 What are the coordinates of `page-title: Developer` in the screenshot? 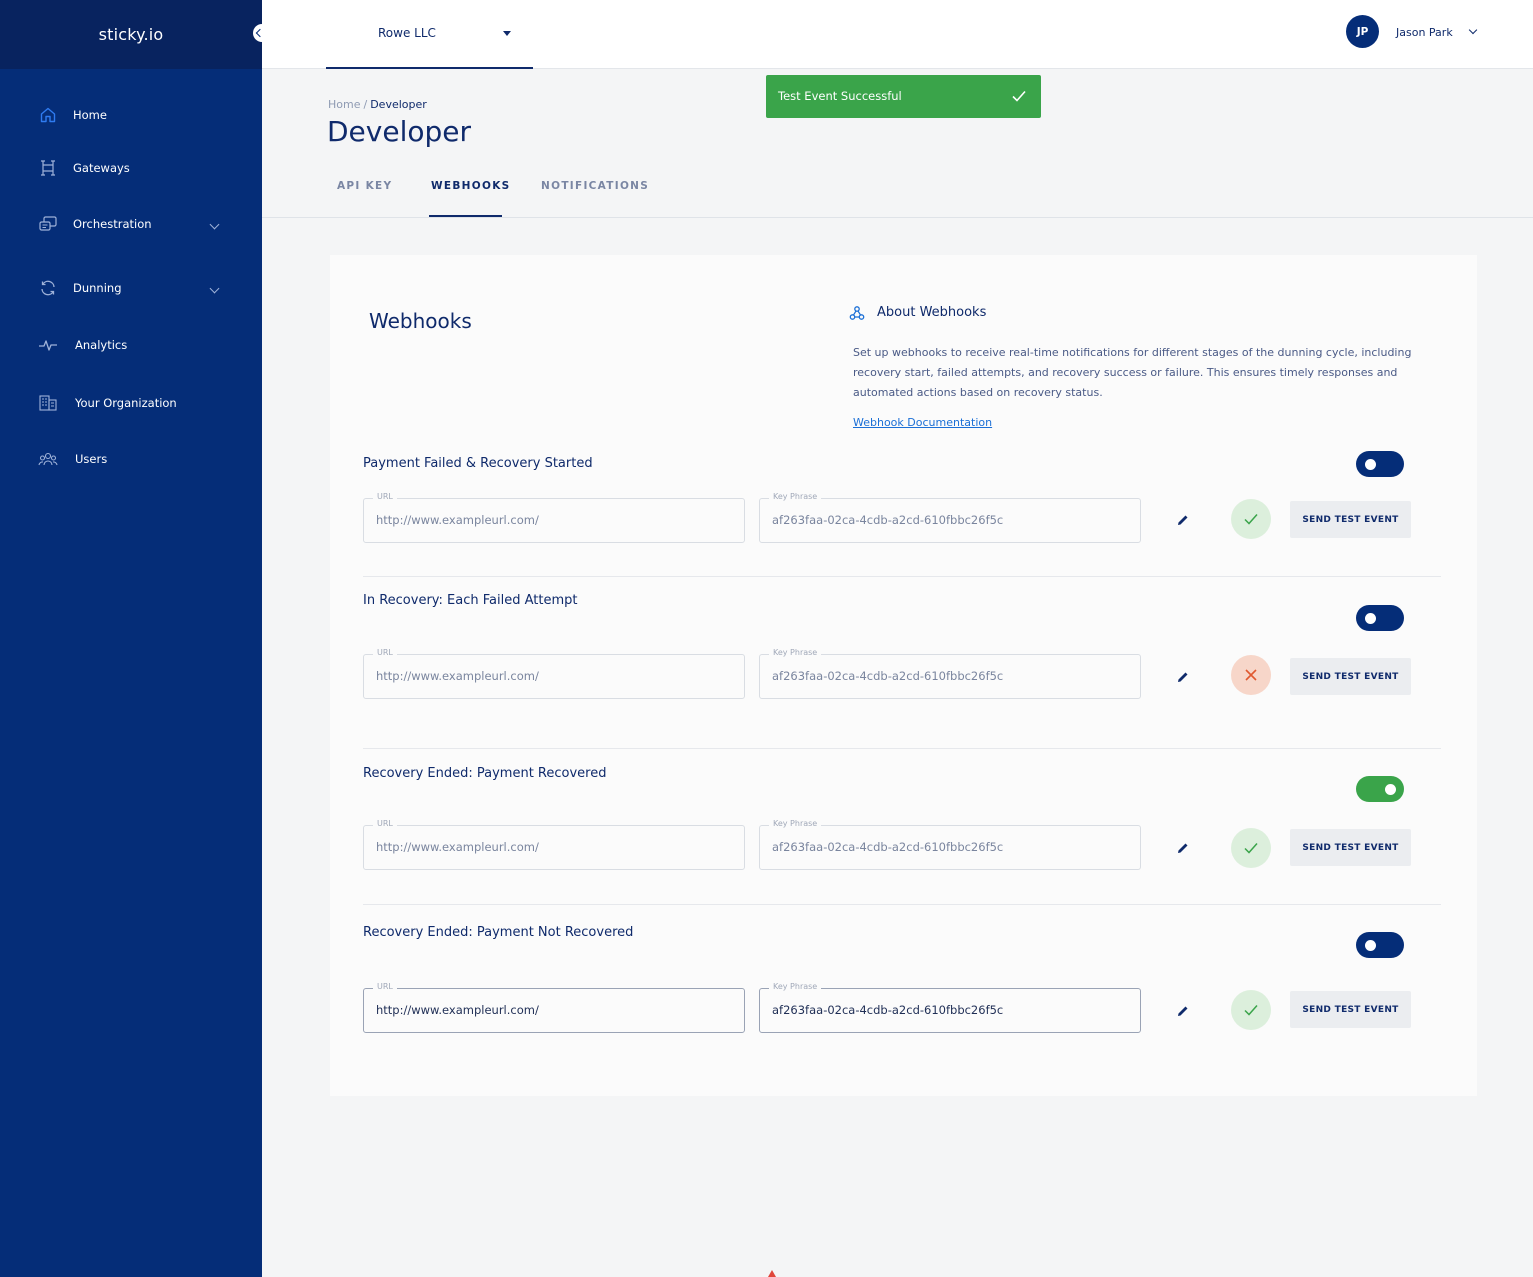 It's located at (399, 131).